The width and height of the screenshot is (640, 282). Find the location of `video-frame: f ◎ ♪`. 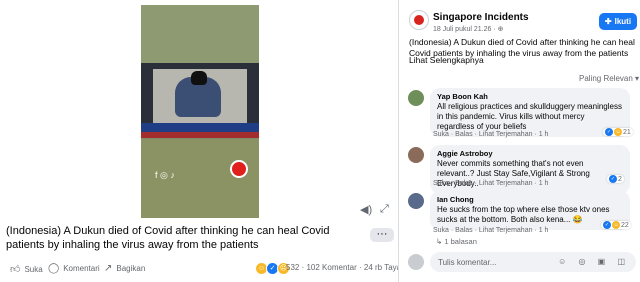

video-frame: f ◎ ♪ is located at coordinates (200, 111).